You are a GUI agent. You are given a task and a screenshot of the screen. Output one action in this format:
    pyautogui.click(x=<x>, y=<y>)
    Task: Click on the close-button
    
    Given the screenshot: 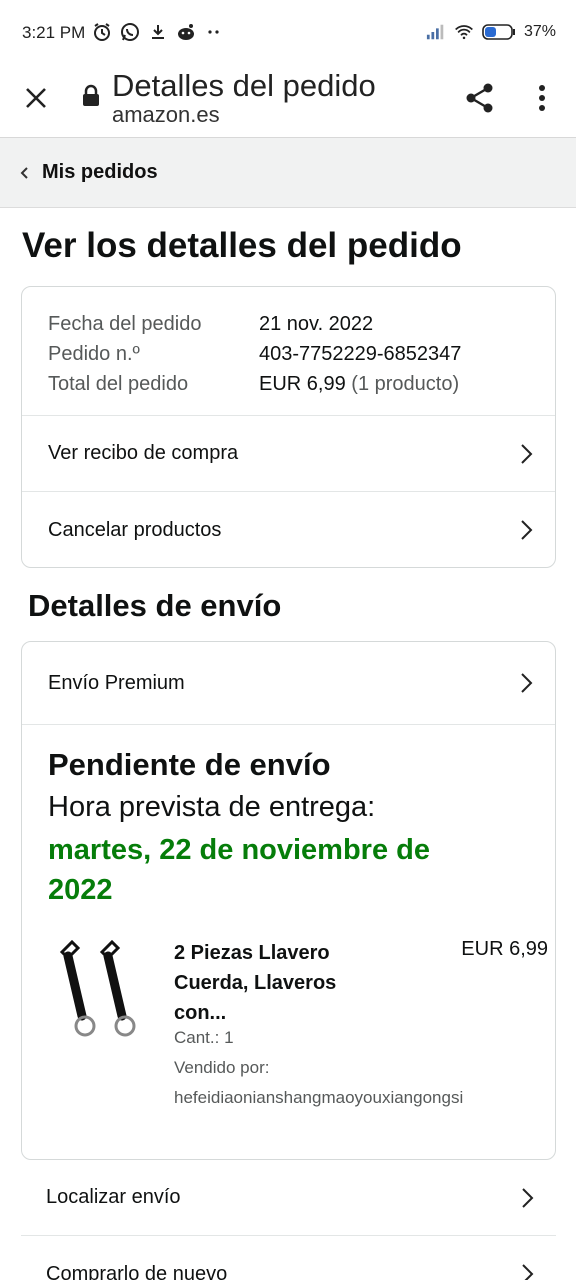 What is the action you would take?
    pyautogui.click(x=36, y=98)
    